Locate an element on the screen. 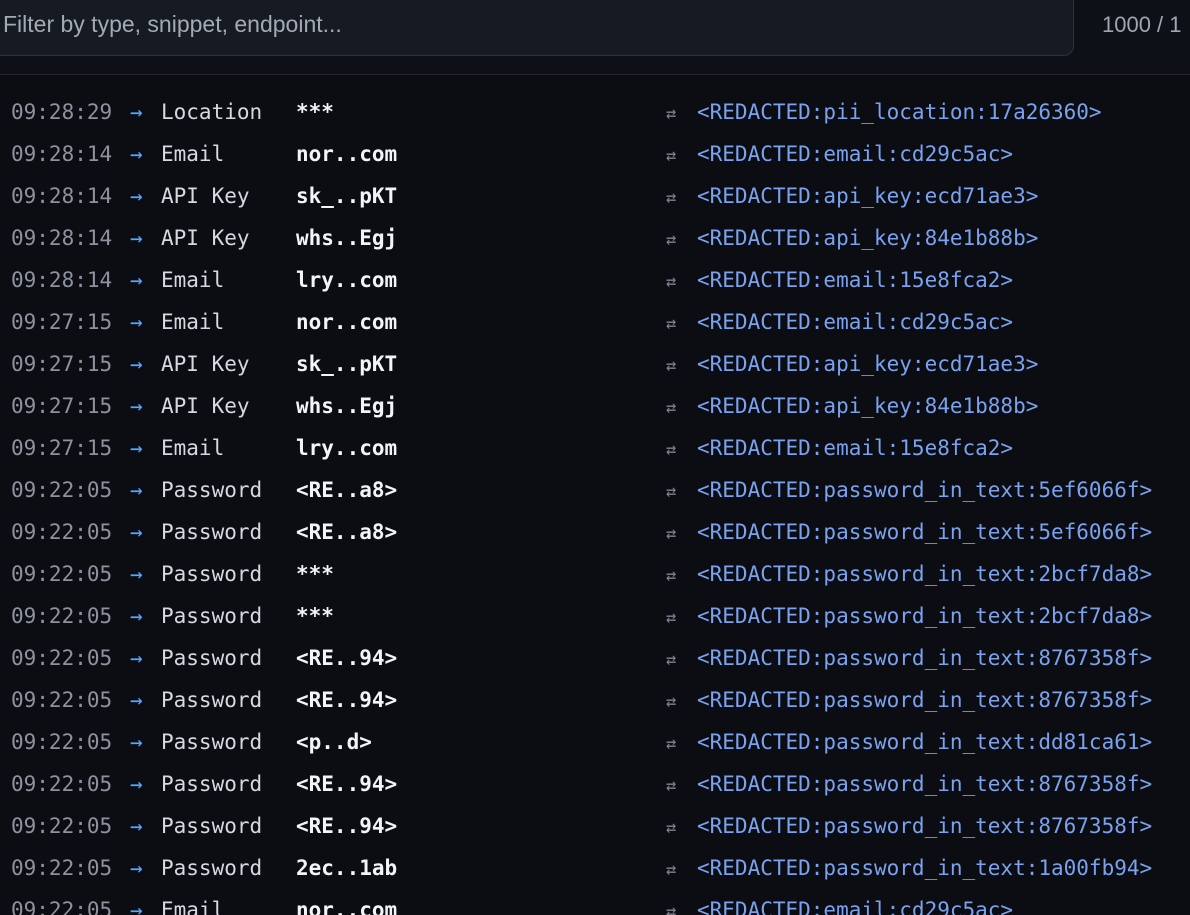 This screenshot has width=1190, height=915. redacted-token: <REDACTED:email:cd29c5ac> is located at coordinates (855, 322).